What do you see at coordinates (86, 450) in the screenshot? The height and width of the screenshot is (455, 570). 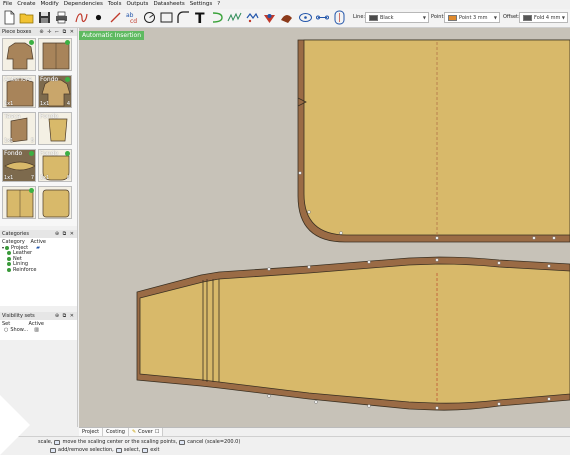 I see `status-text: add/remove selection,` at bounding box center [86, 450].